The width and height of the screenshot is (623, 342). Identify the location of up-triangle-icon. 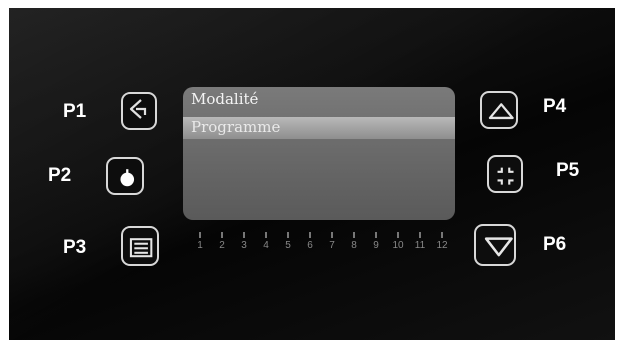
(501, 111).